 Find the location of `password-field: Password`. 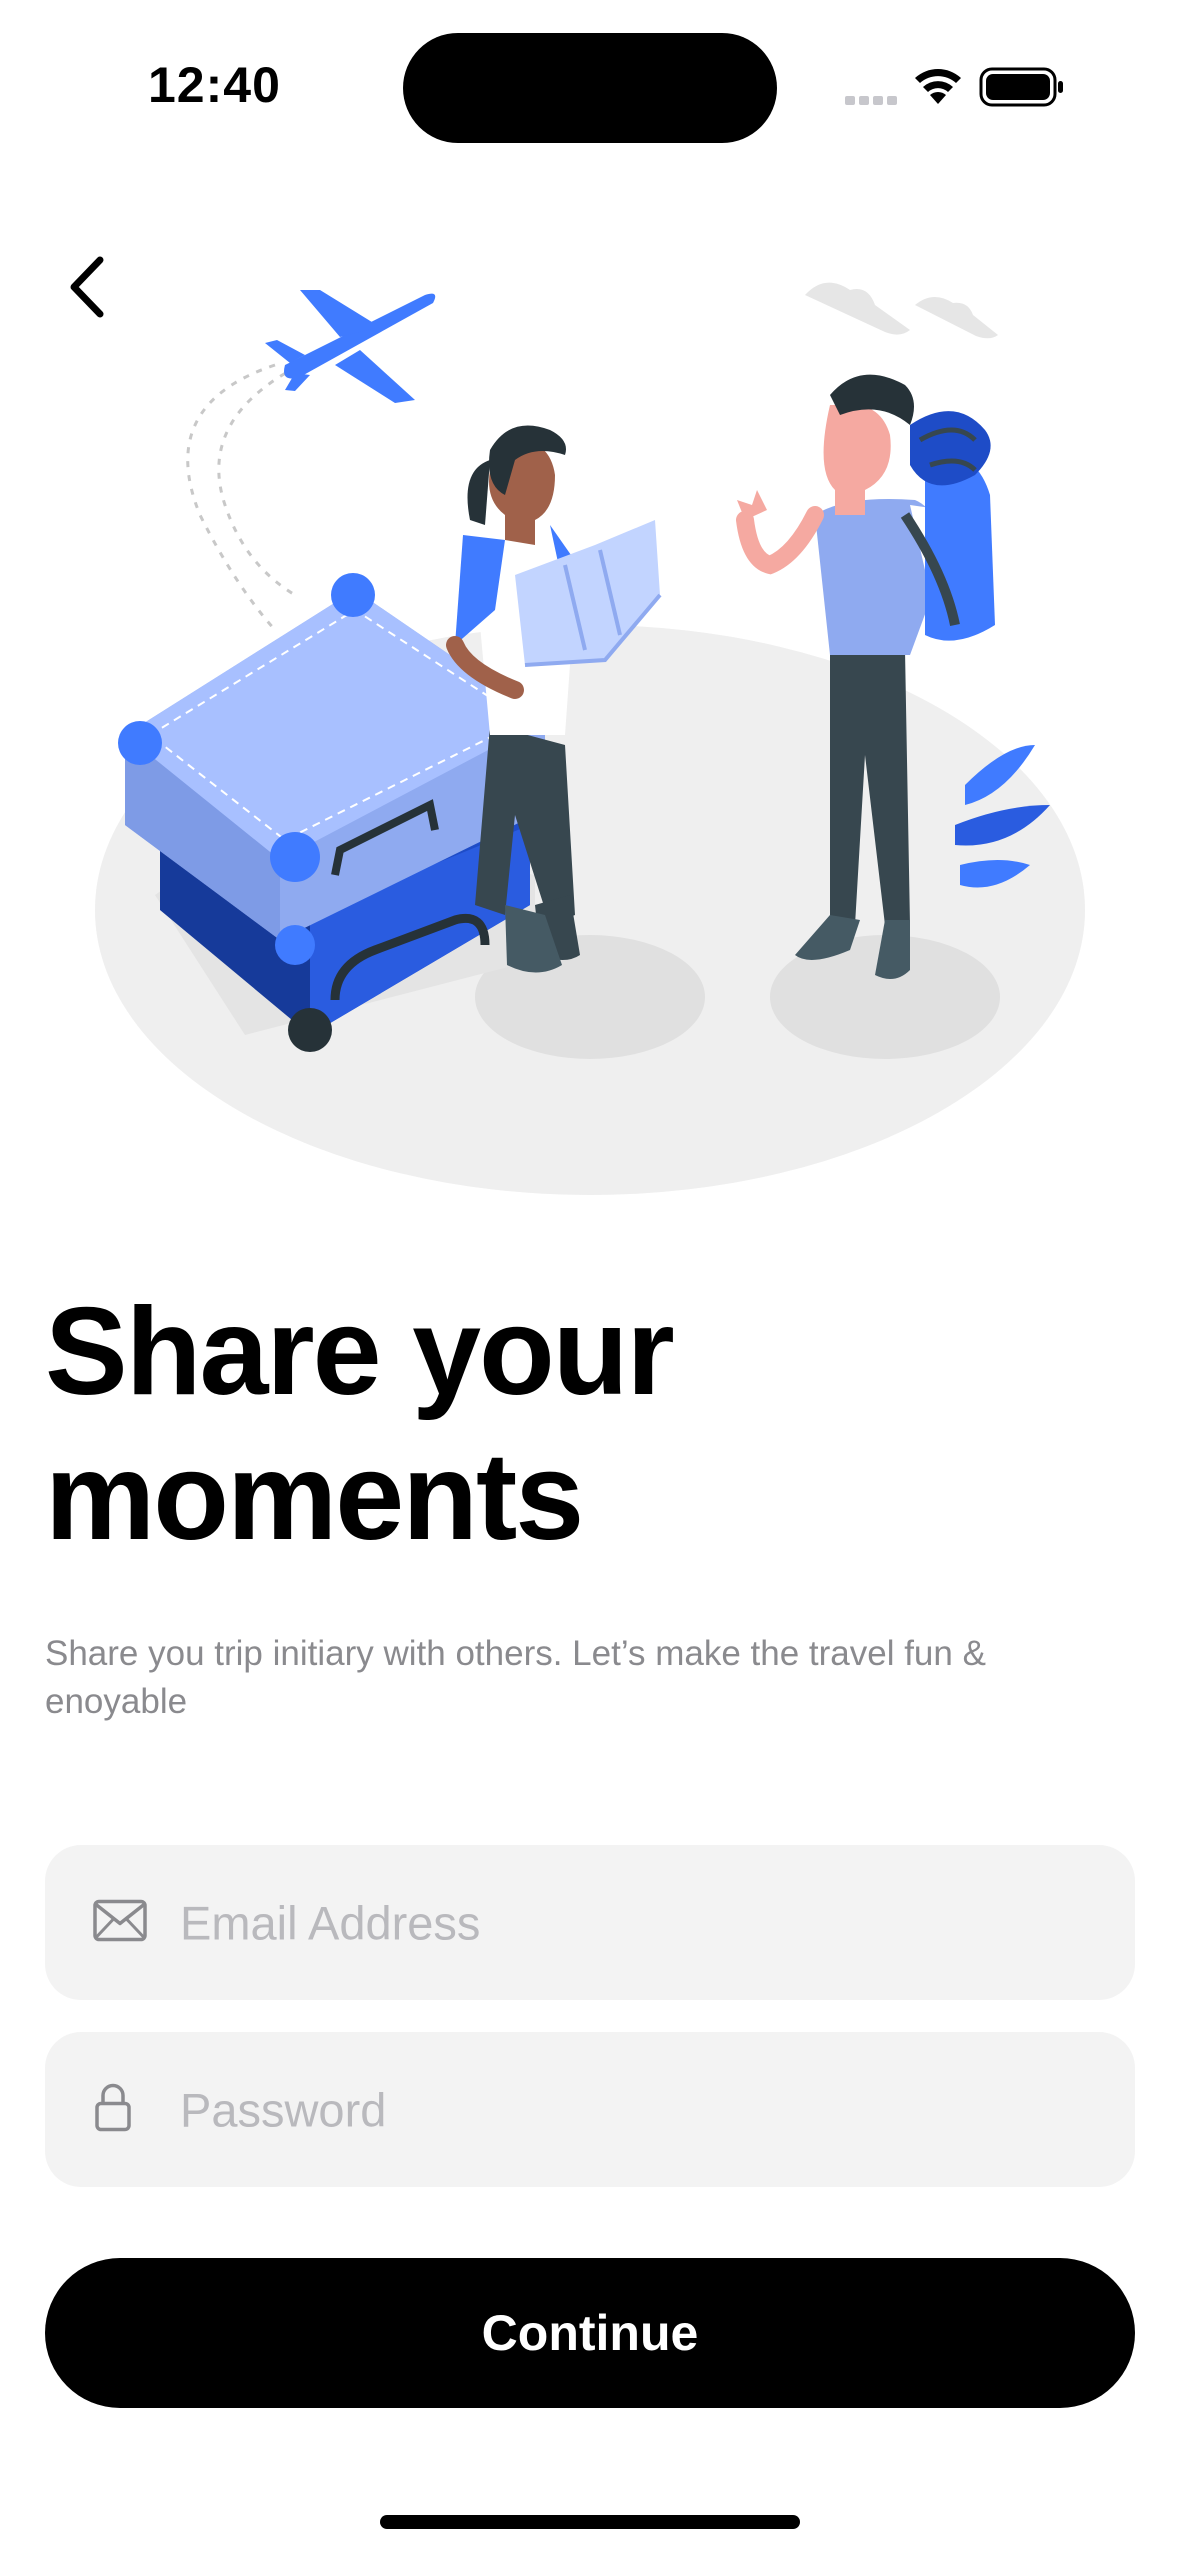

password-field: Password is located at coordinates (590, 2109).